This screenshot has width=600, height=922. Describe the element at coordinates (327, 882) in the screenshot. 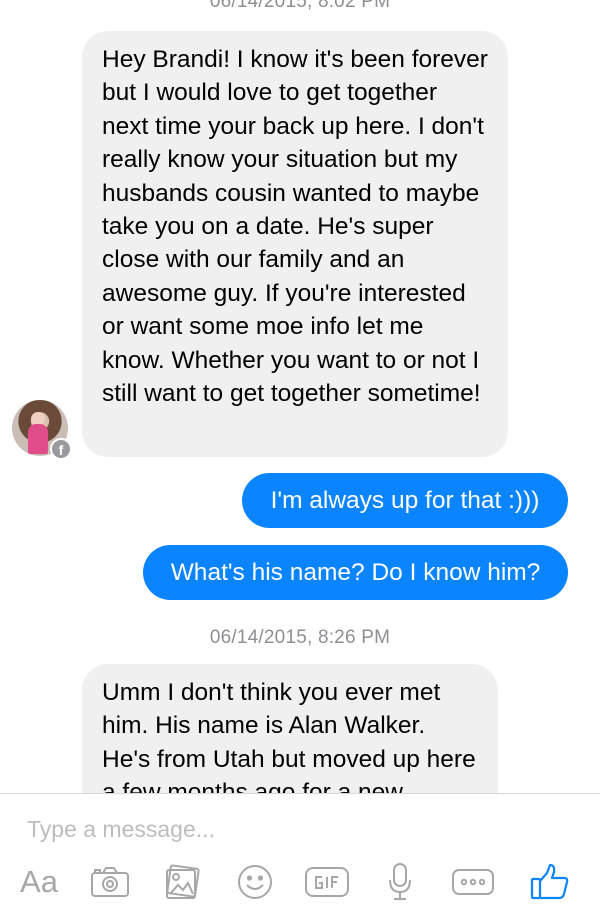

I see `gif-icon` at that location.